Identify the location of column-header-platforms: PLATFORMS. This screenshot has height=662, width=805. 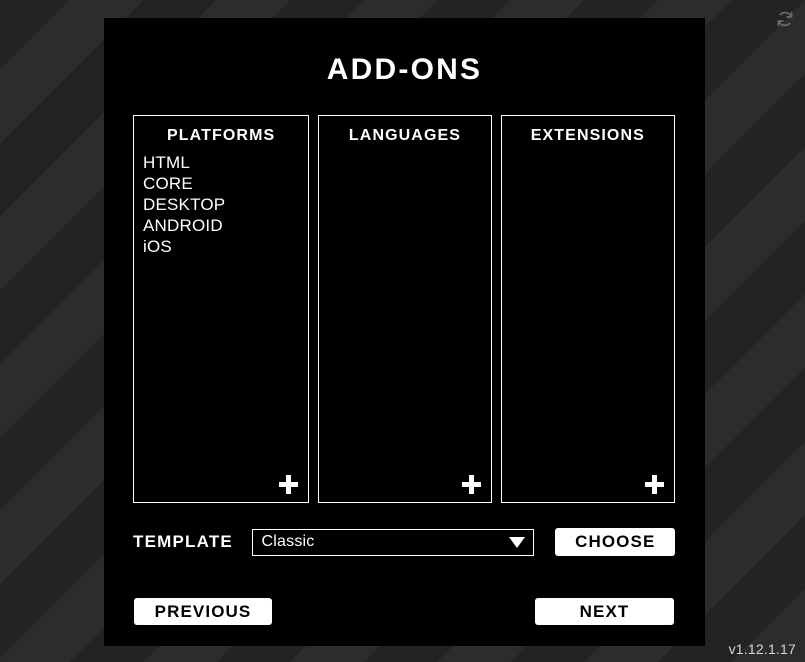
(221, 135).